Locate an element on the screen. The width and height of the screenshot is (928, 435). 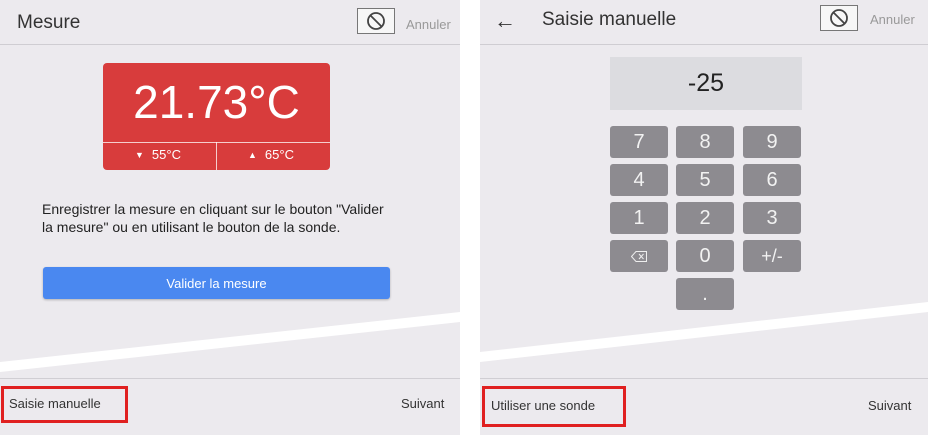
entry-display: -25 is located at coordinates (706, 83).